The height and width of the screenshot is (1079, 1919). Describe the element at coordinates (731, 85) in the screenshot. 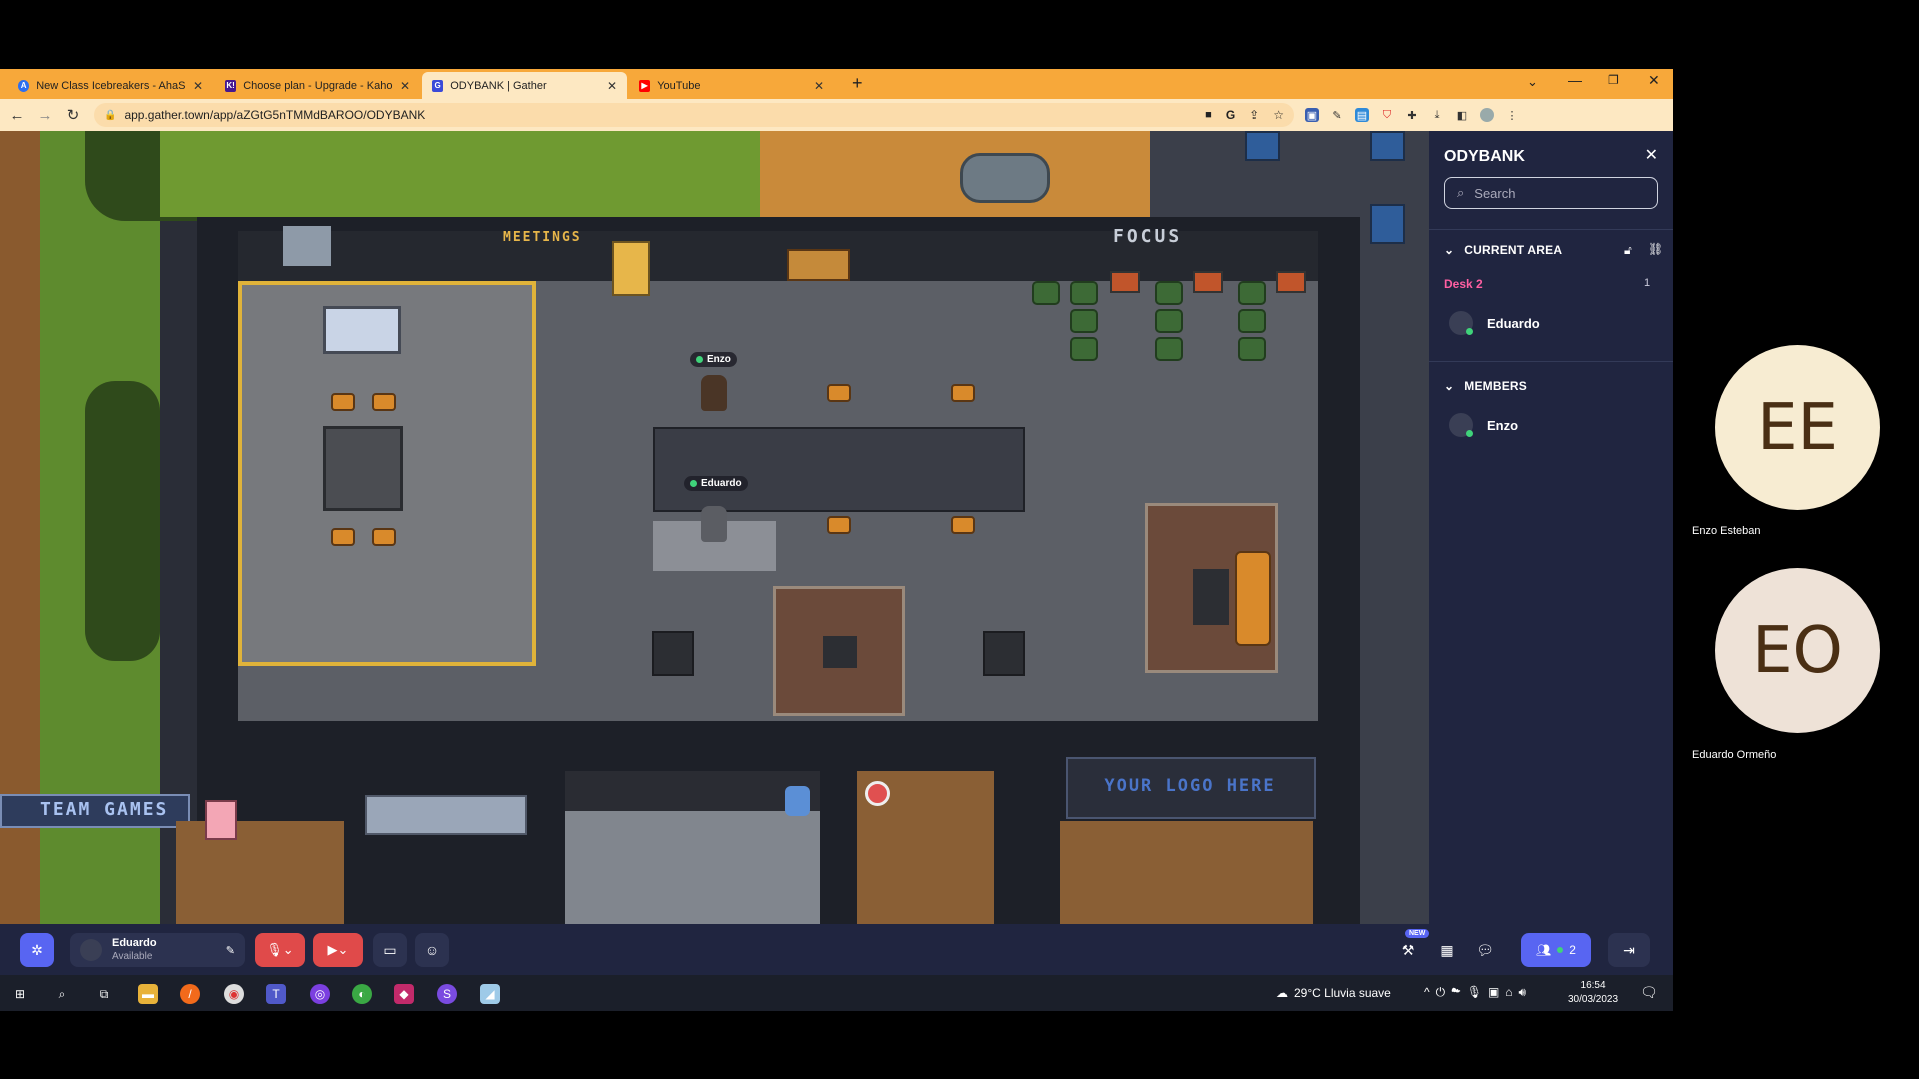

I see `tab-youtube: ▶ YouTube ✕` at that location.